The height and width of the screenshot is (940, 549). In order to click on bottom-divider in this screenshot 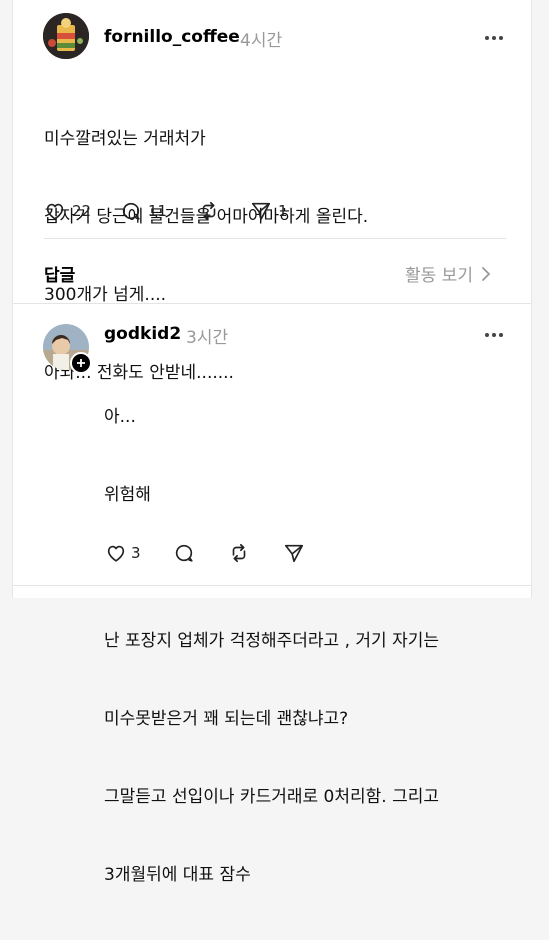, I will do `click(272, 585)`.